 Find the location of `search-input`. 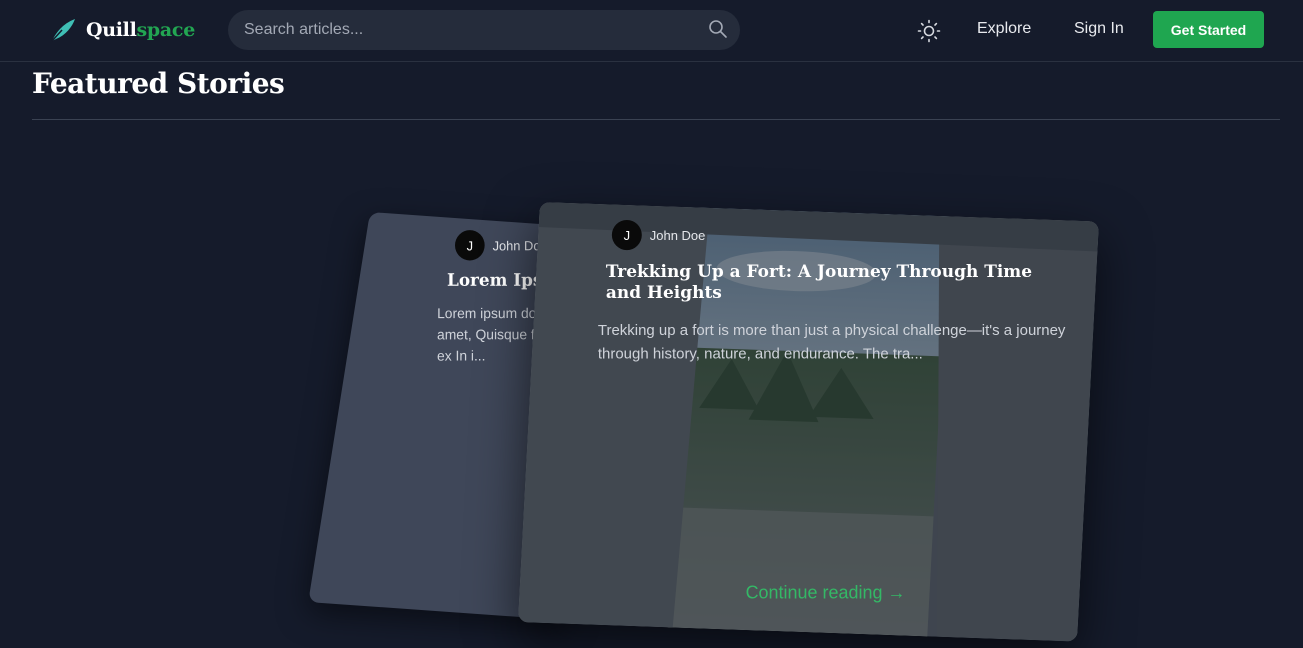

search-input is located at coordinates (484, 30).